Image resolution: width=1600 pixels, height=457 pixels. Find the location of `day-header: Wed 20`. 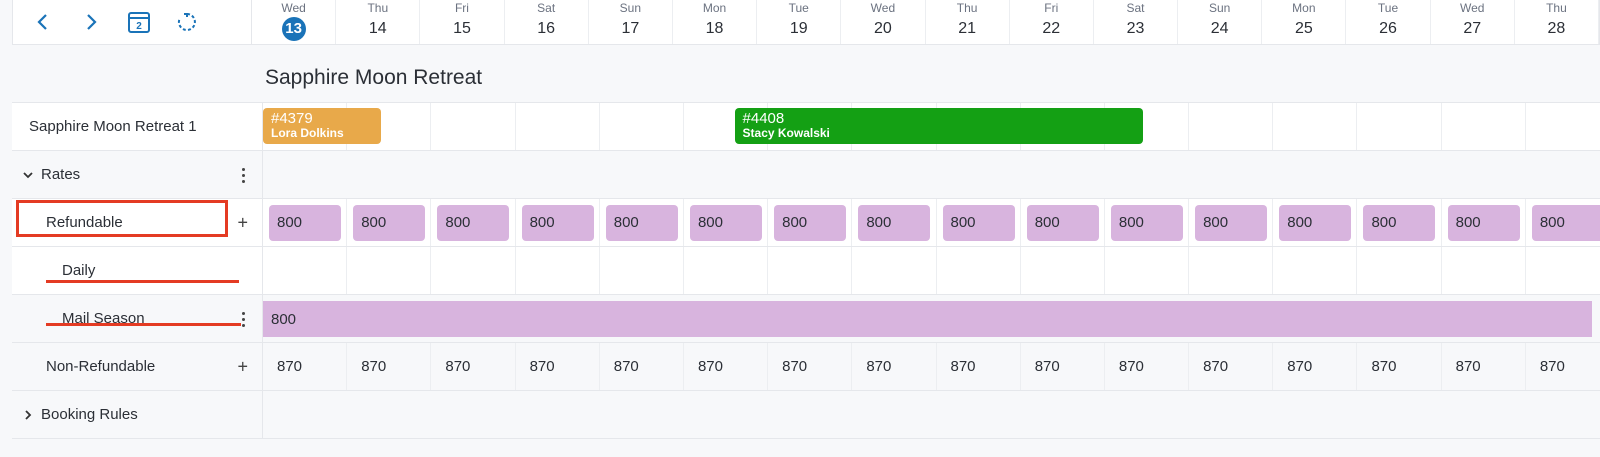

day-header: Wed 20 is located at coordinates (883, 22).